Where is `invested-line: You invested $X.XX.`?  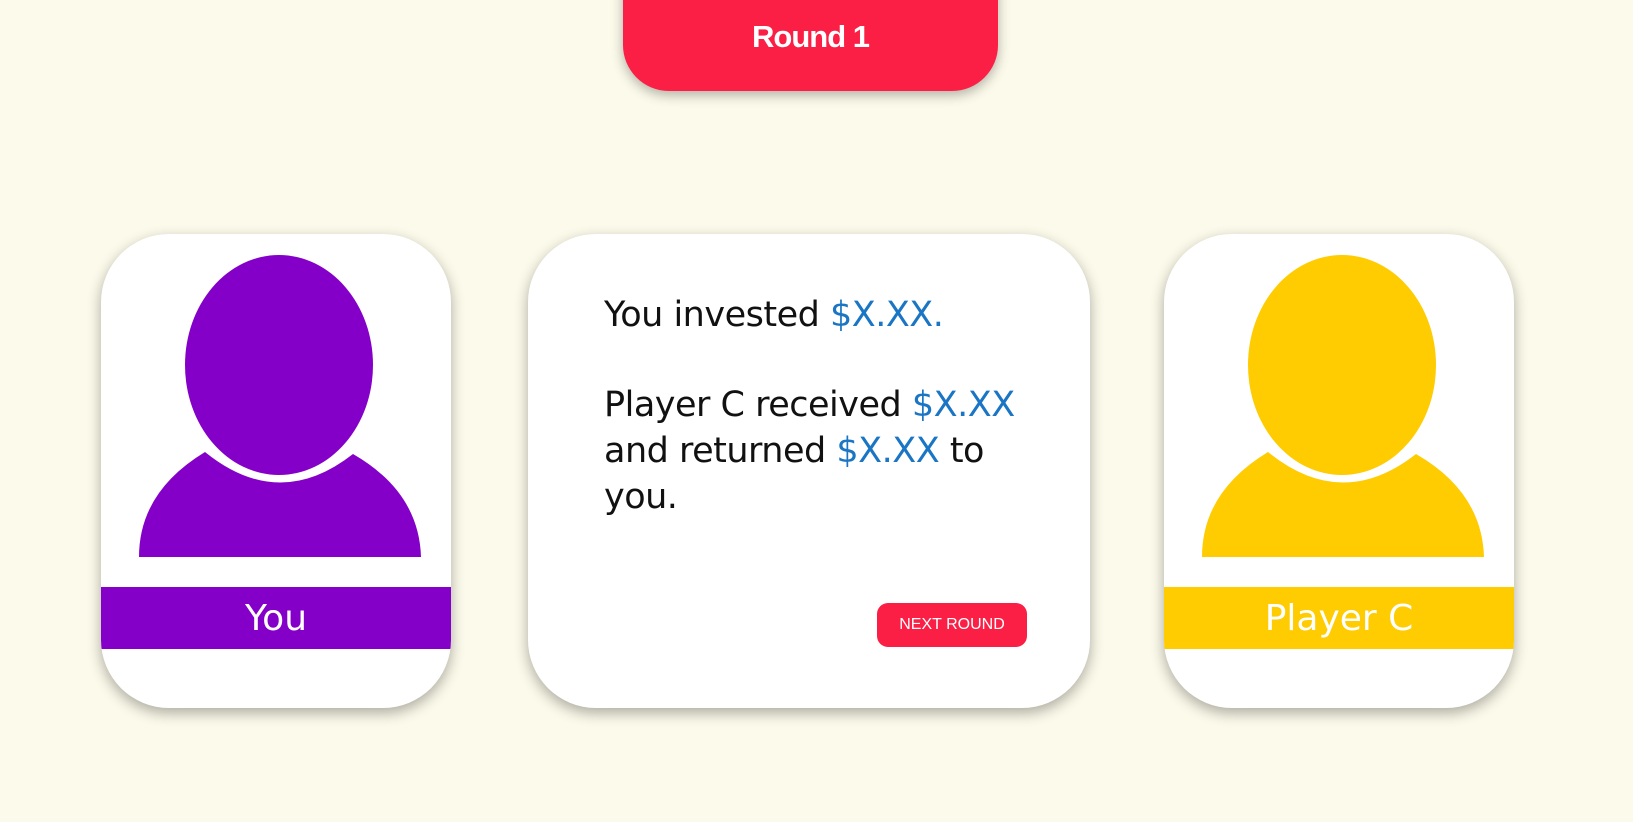
invested-line: You invested $X.XX. is located at coordinates (824, 315).